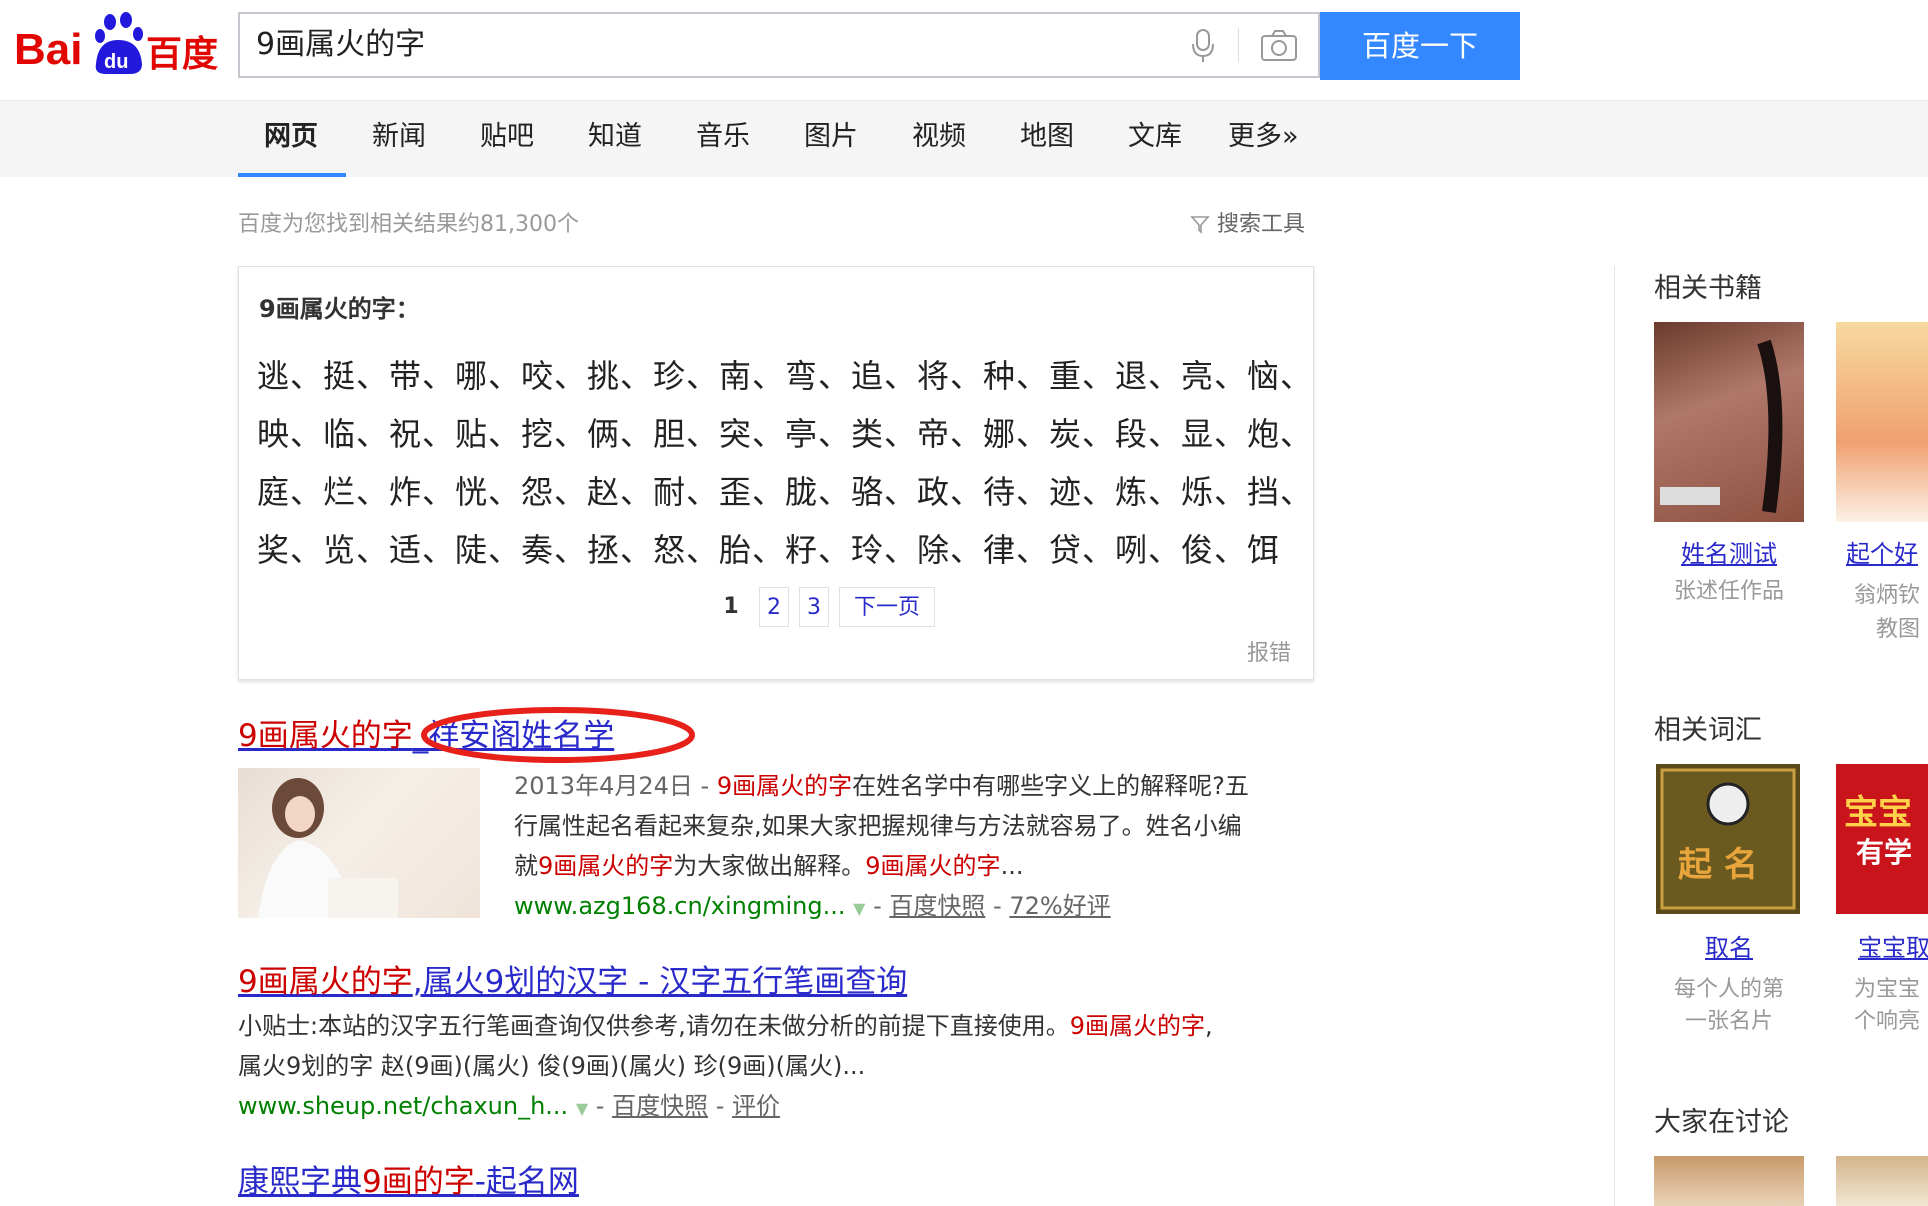 Image resolution: width=1928 pixels, height=1206 pixels. What do you see at coordinates (1203, 46) in the screenshot?
I see `microphone-icon` at bounding box center [1203, 46].